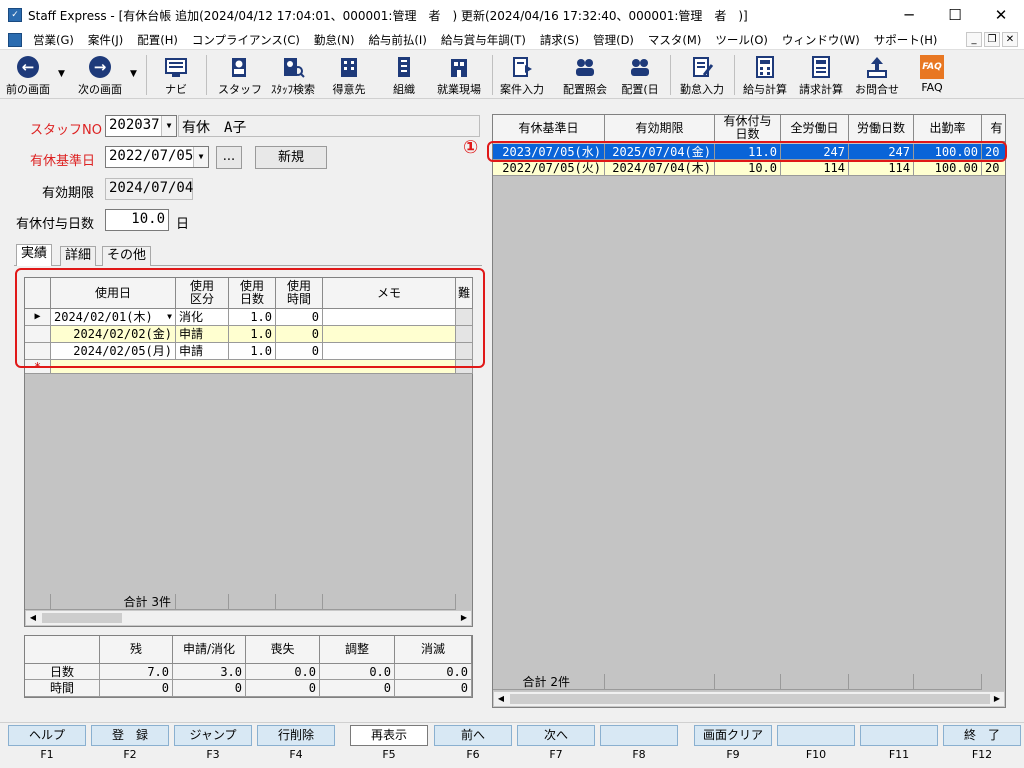  I want to click on edit-doc-icon, so click(703, 67).